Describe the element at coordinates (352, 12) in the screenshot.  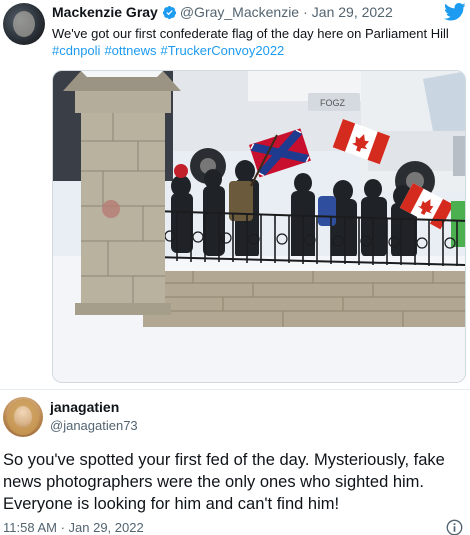
I see `tweet-date: Jan 29, 2022` at that location.